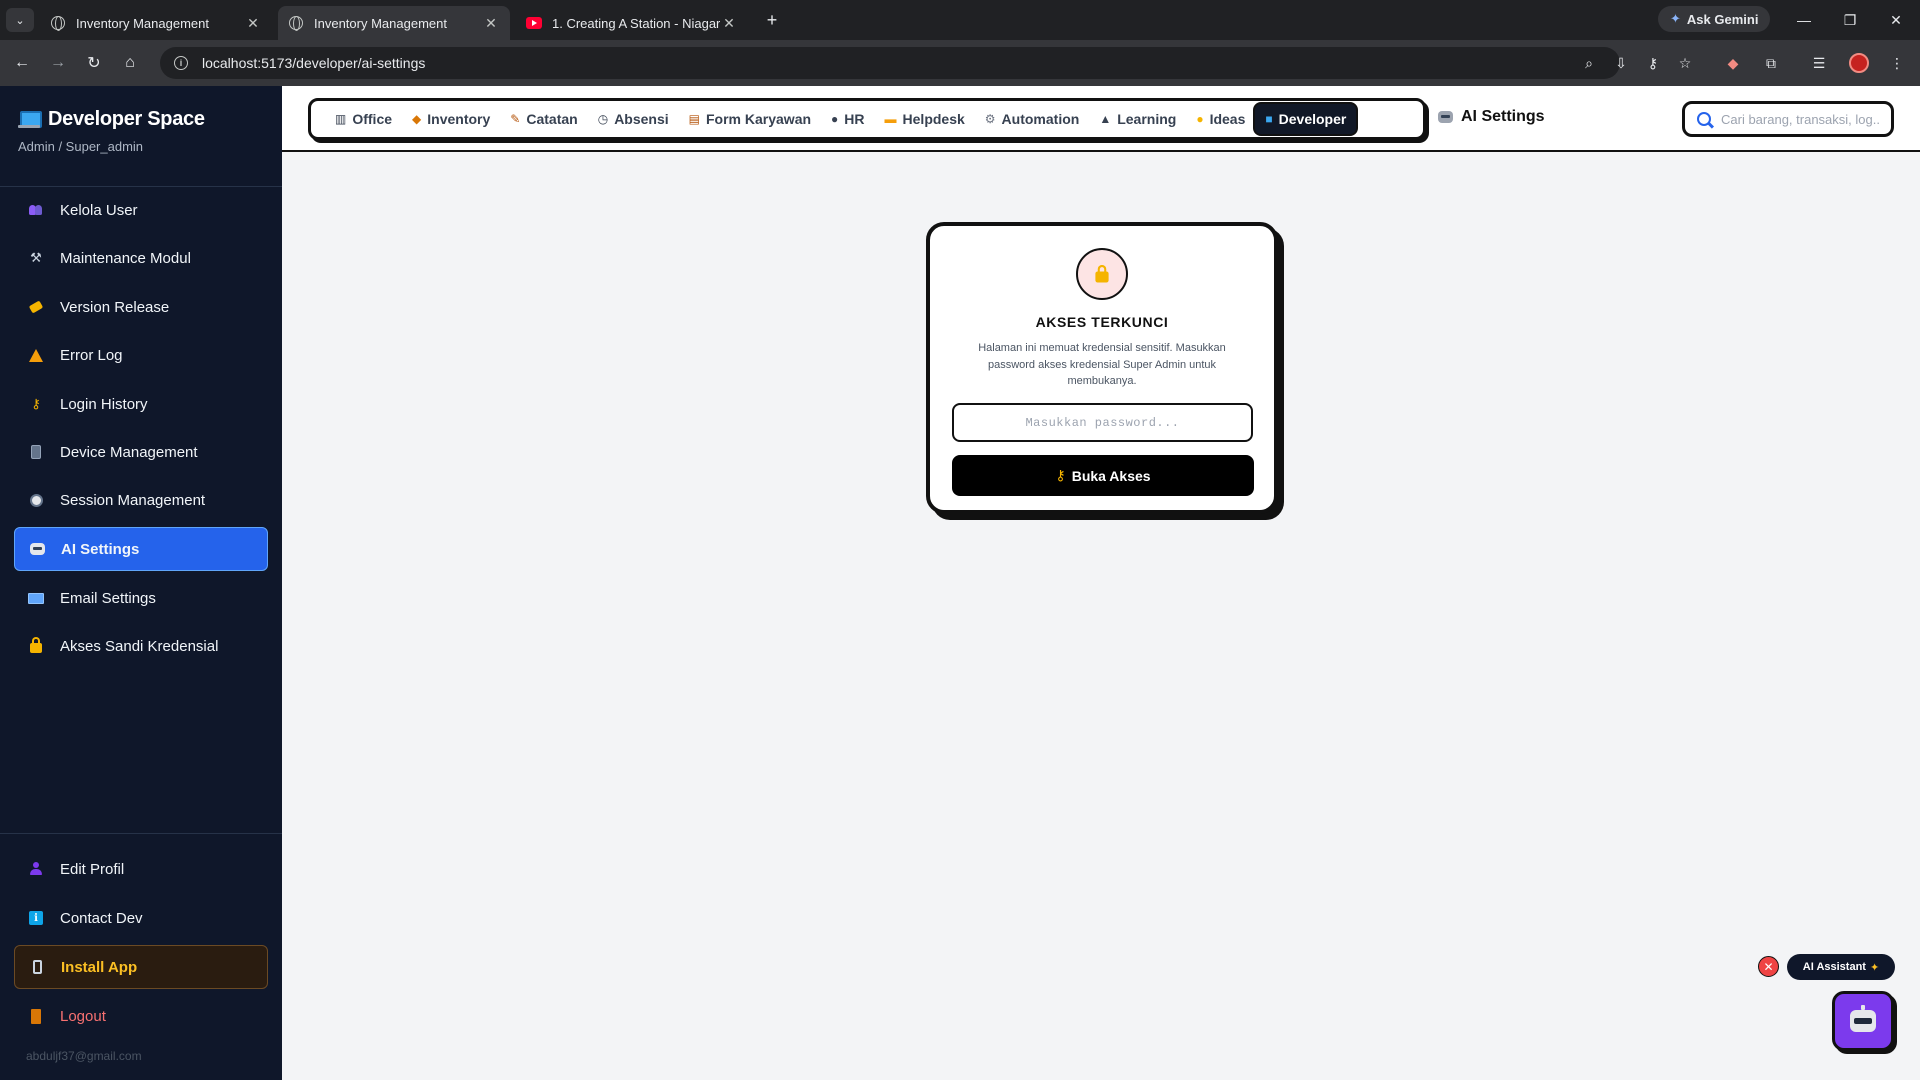  Describe the element at coordinates (1685, 63) in the screenshot. I see `bookmark-star-icon: ☆` at that location.